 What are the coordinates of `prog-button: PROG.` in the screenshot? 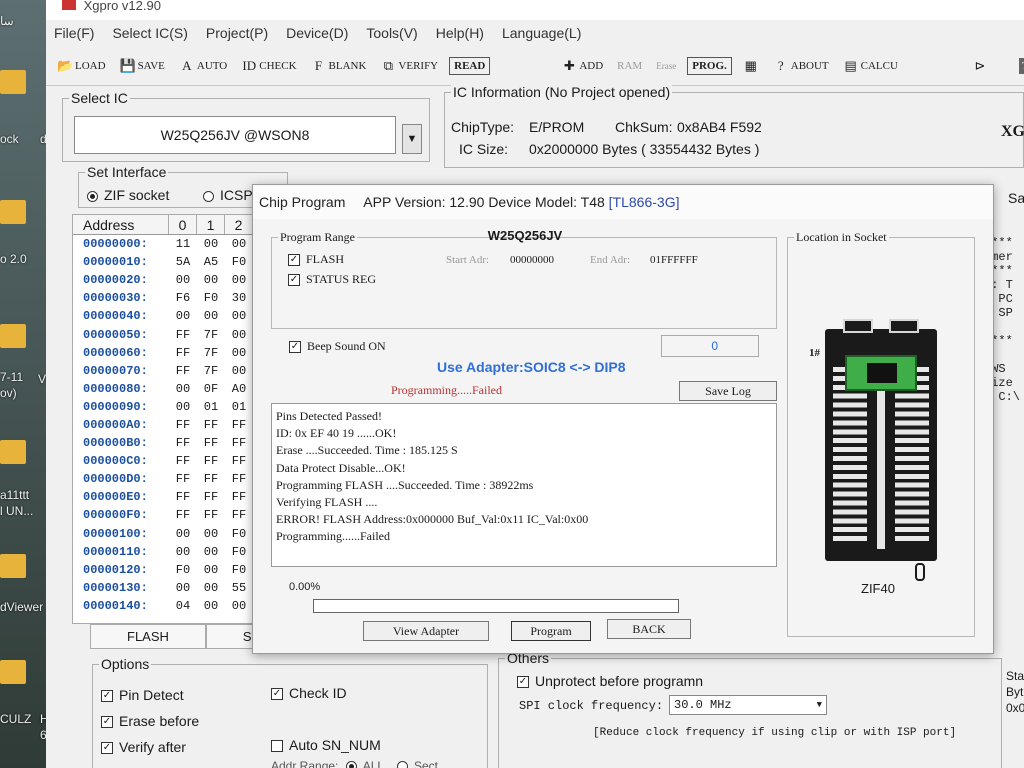 It's located at (709, 65).